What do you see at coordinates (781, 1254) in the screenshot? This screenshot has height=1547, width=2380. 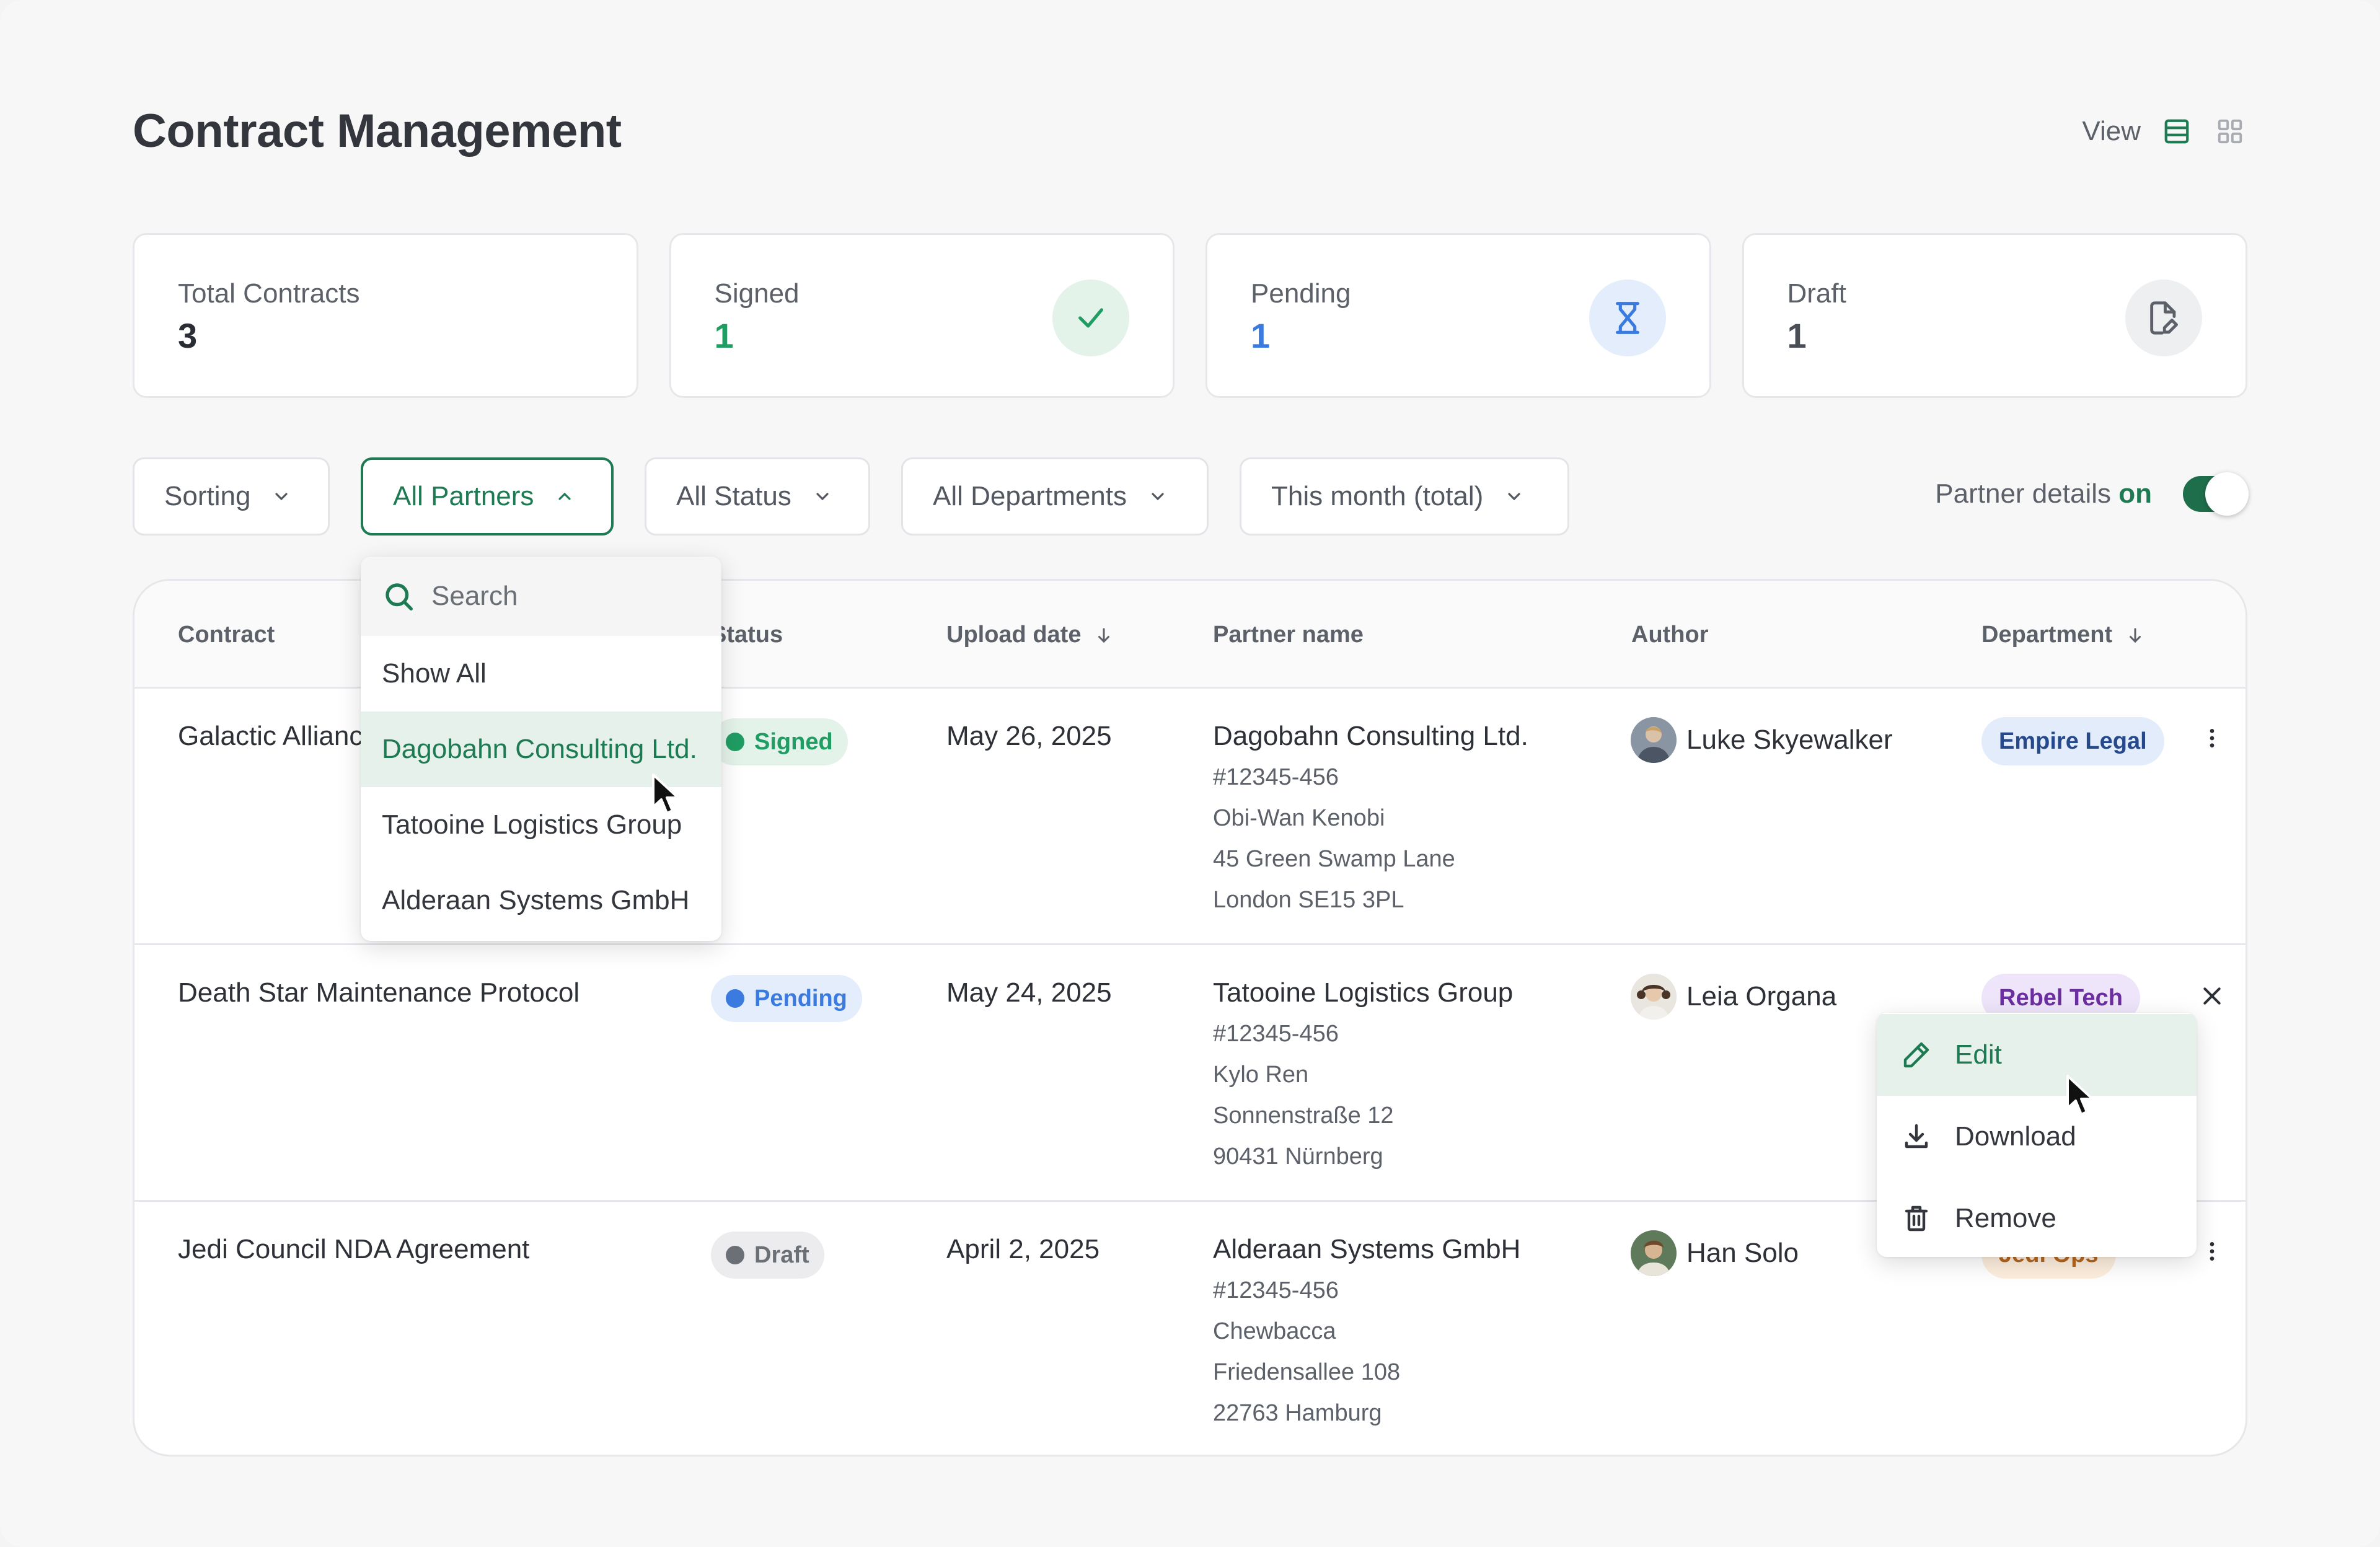 I see `status-text: Draft` at bounding box center [781, 1254].